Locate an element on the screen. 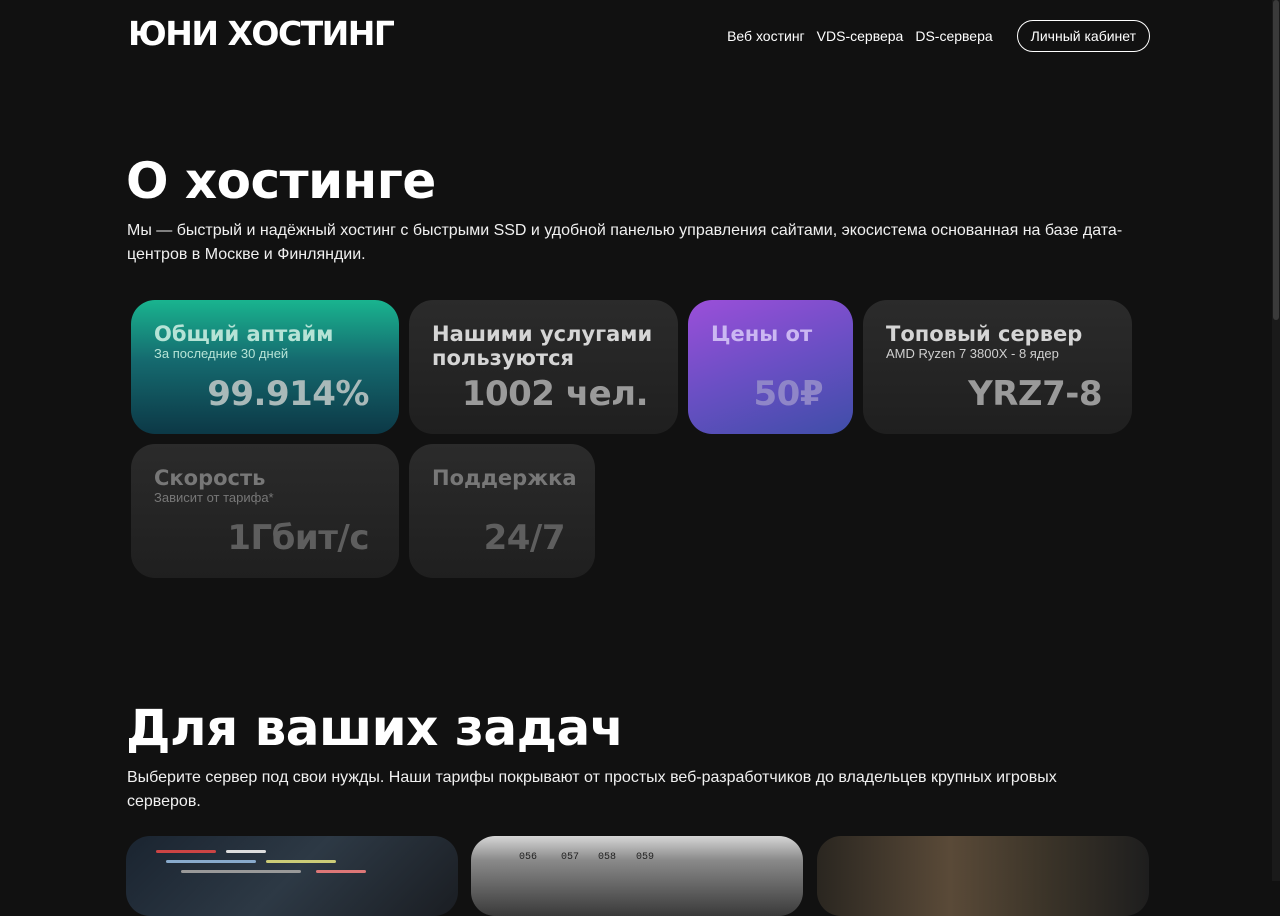  tasks-title: Для ваших задач is located at coordinates (375, 728).